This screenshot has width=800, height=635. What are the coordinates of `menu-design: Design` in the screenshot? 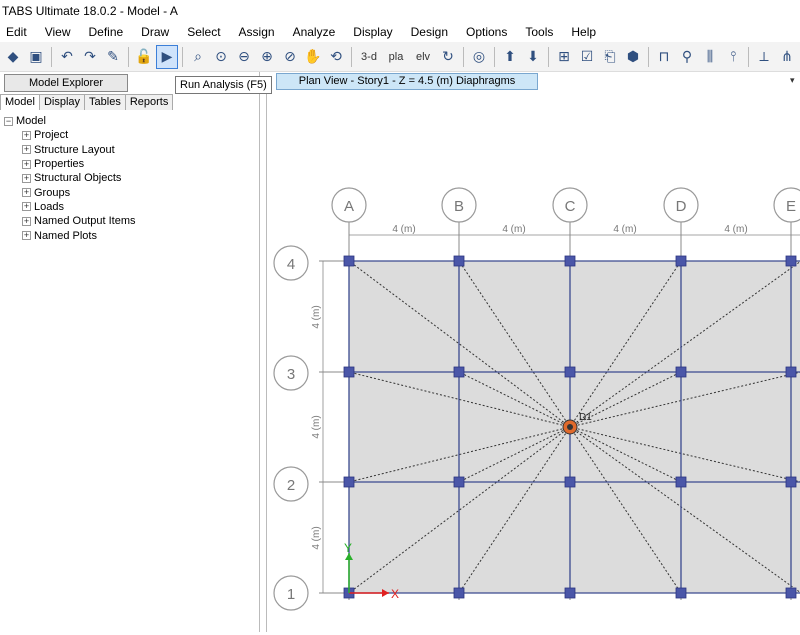 It's located at (429, 32).